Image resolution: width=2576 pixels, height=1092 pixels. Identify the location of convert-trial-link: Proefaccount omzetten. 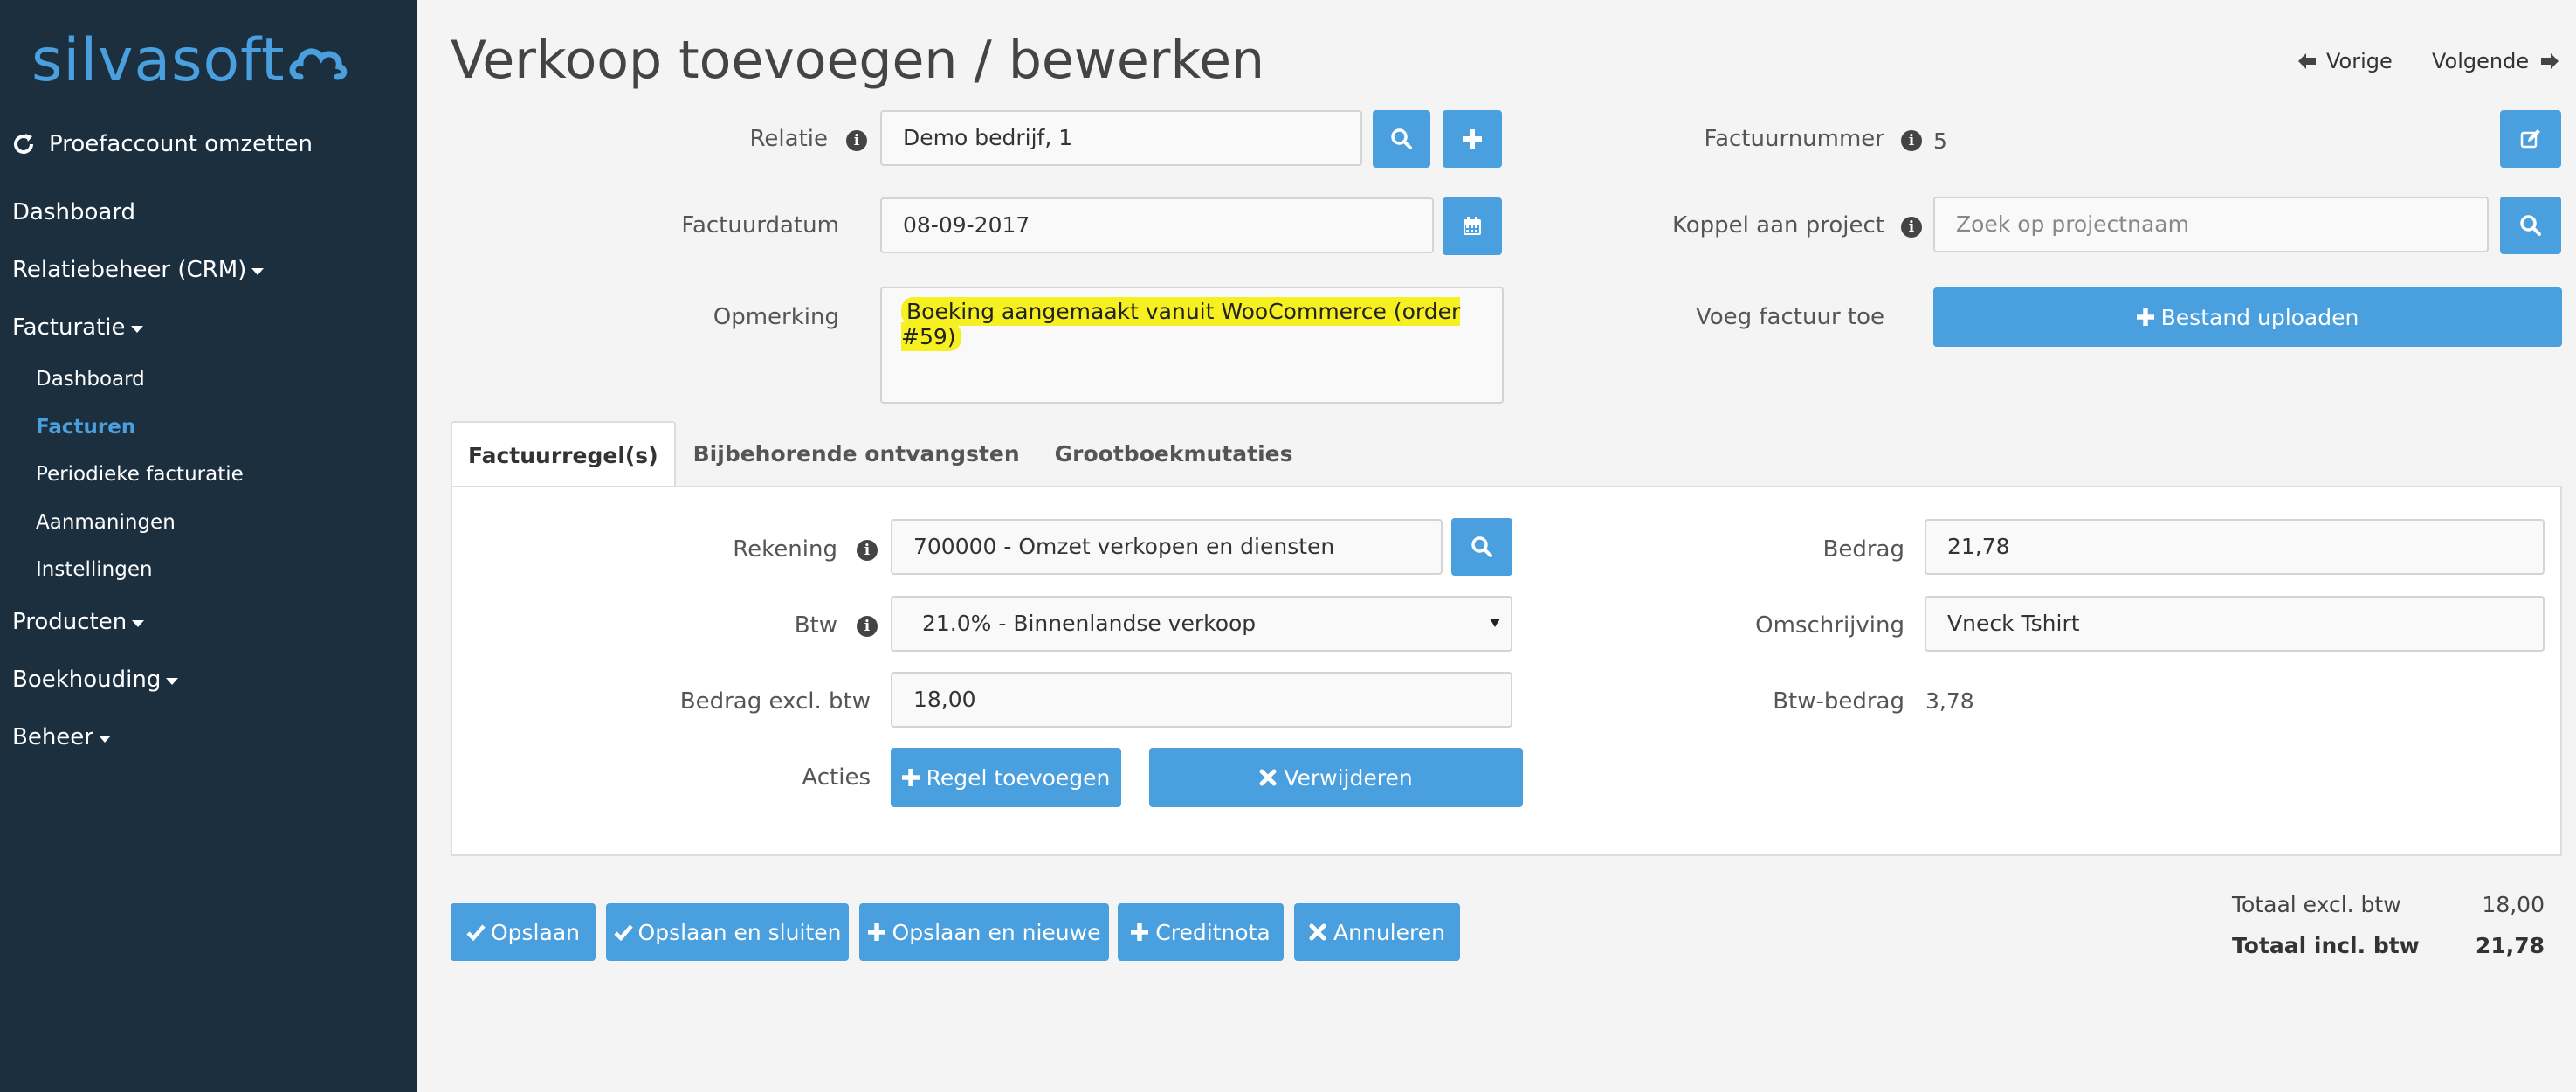
(161, 144).